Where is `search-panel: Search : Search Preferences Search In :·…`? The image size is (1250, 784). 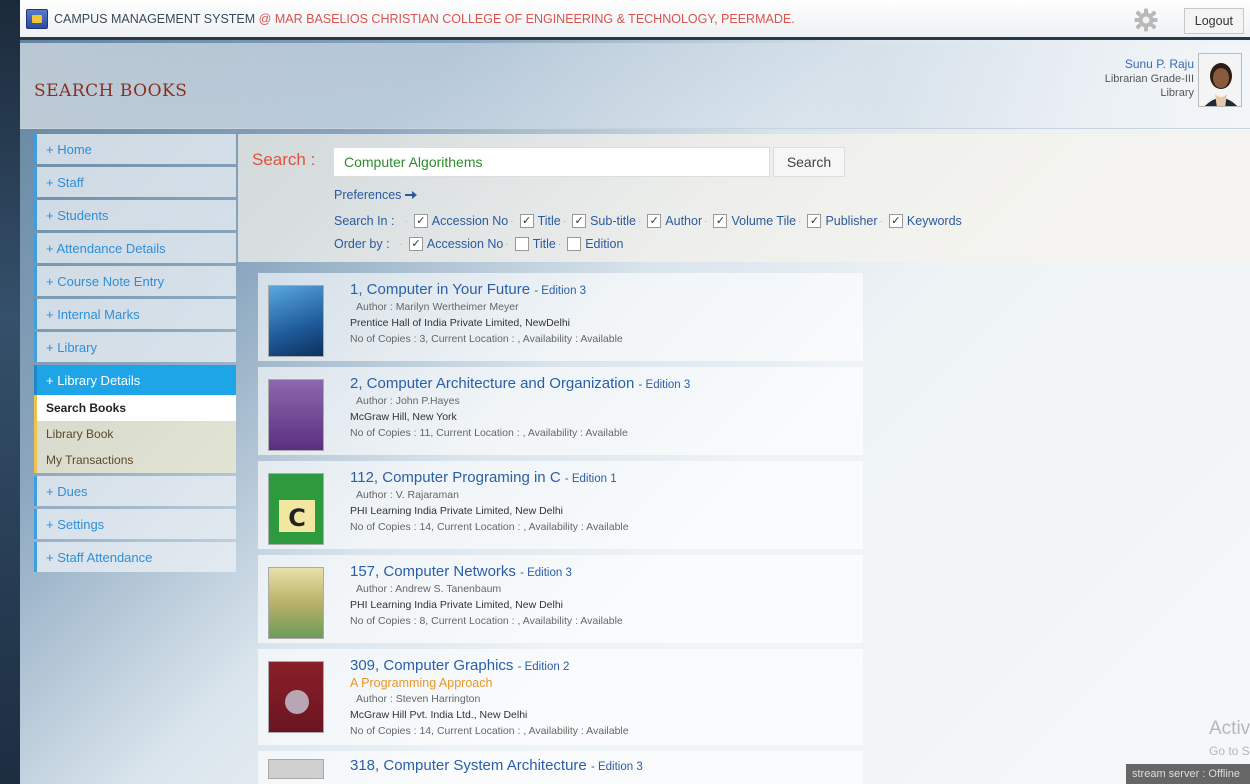
search-panel: Search : Search Preferences Search In :·… is located at coordinates (744, 198).